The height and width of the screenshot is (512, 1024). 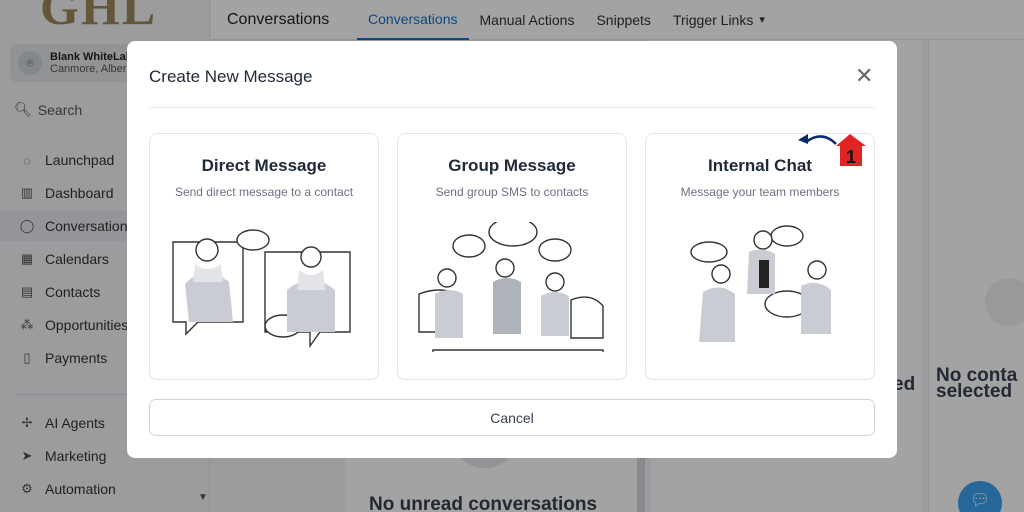 I want to click on option-title: Direct Message, so click(x=264, y=165).